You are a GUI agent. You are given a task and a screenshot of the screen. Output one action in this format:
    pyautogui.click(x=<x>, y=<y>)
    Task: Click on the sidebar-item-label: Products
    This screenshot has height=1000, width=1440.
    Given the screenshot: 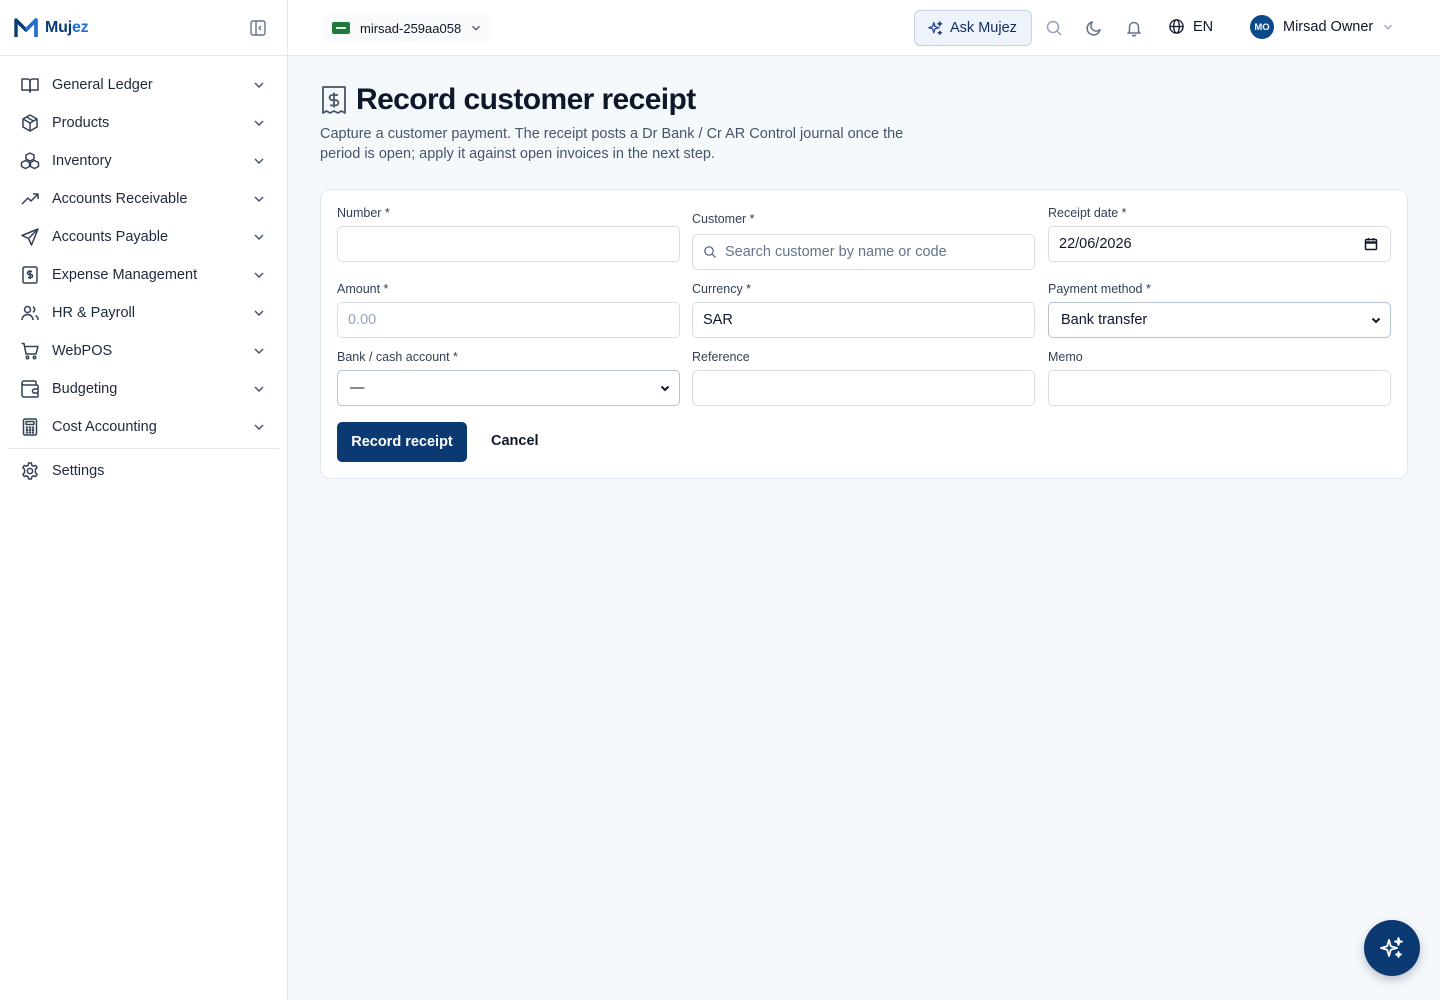 What is the action you would take?
    pyautogui.click(x=81, y=123)
    